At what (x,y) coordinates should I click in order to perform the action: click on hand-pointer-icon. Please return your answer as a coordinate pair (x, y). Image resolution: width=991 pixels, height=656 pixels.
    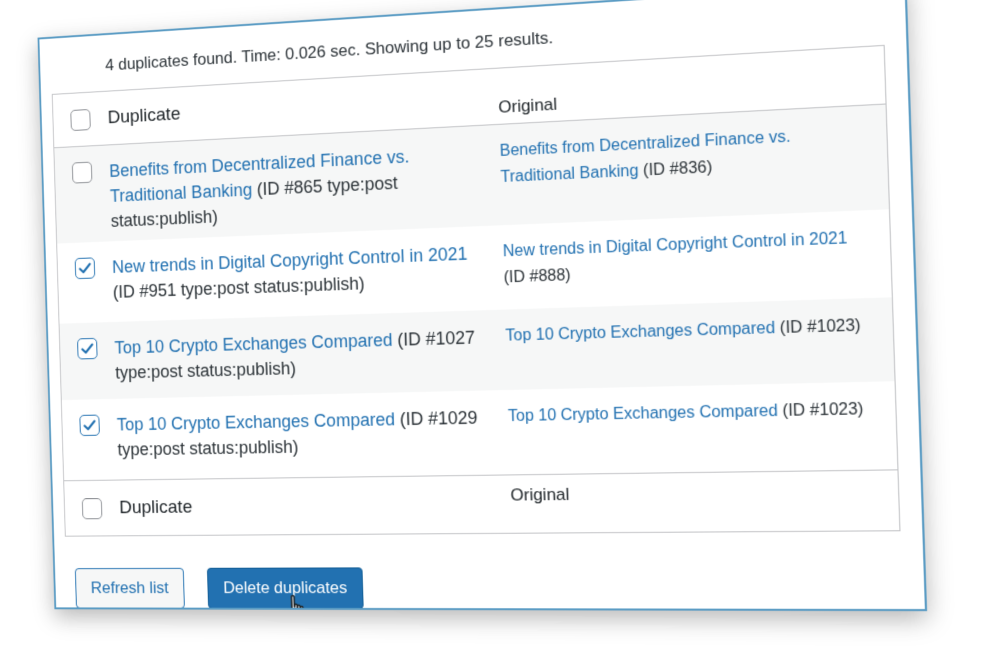
    Looking at the image, I should click on (297, 602).